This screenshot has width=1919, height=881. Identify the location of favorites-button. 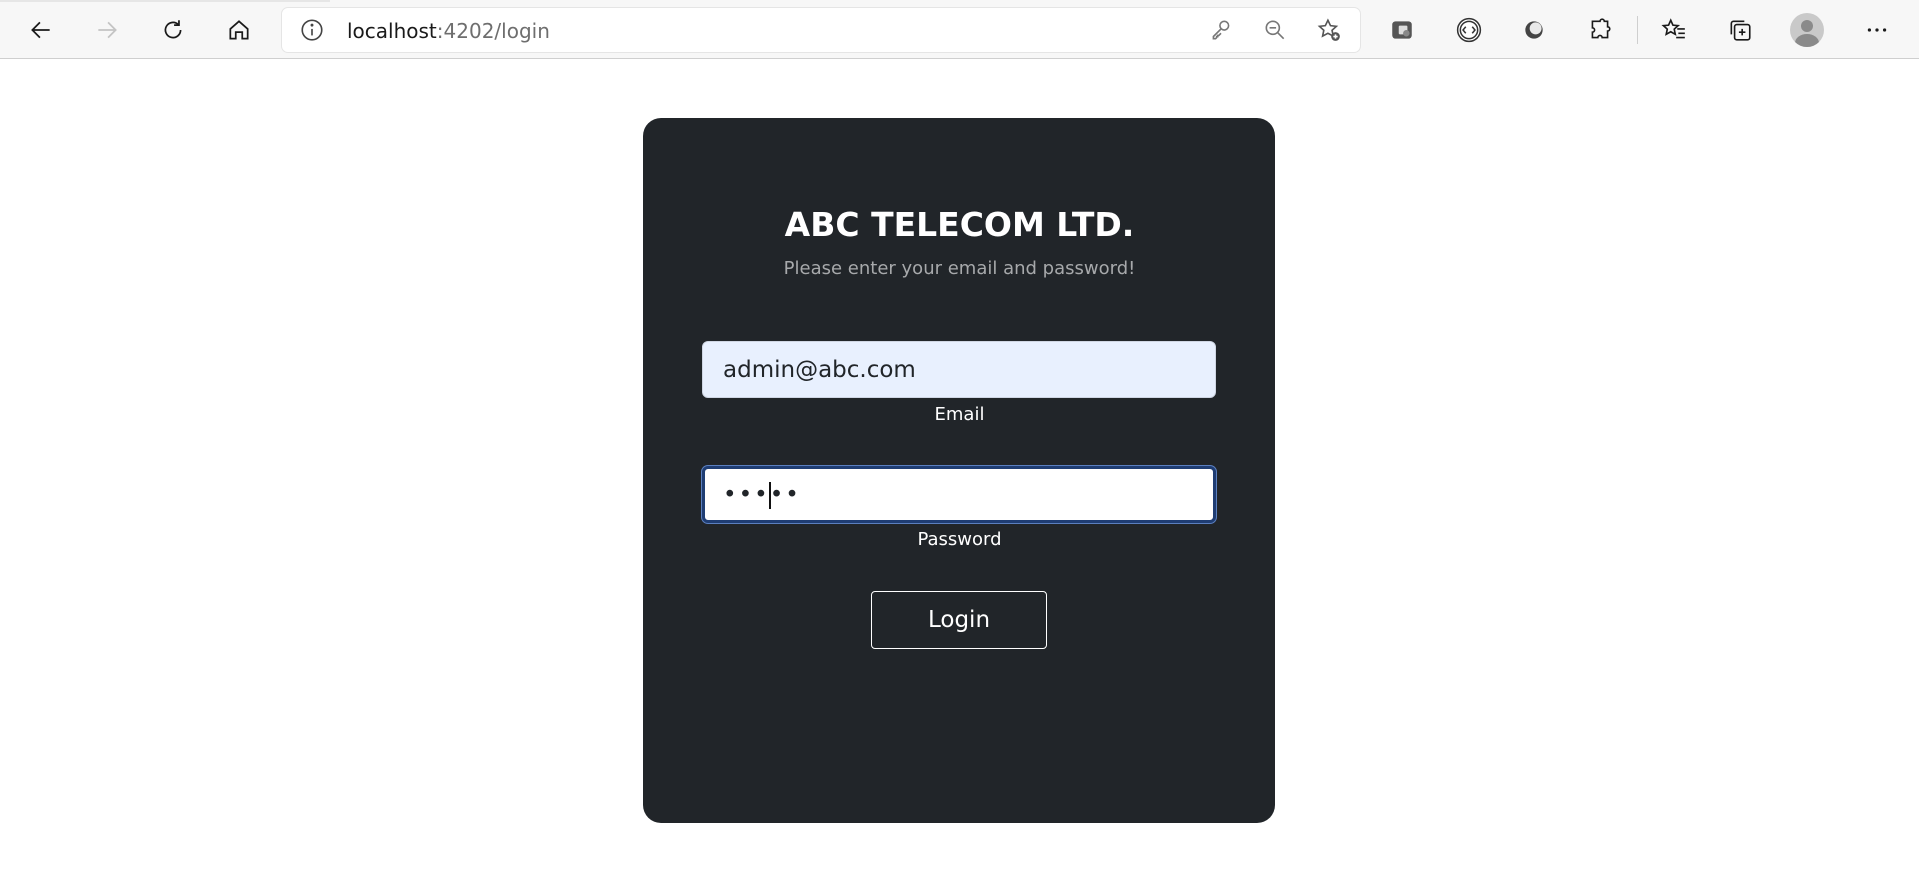
(1674, 30).